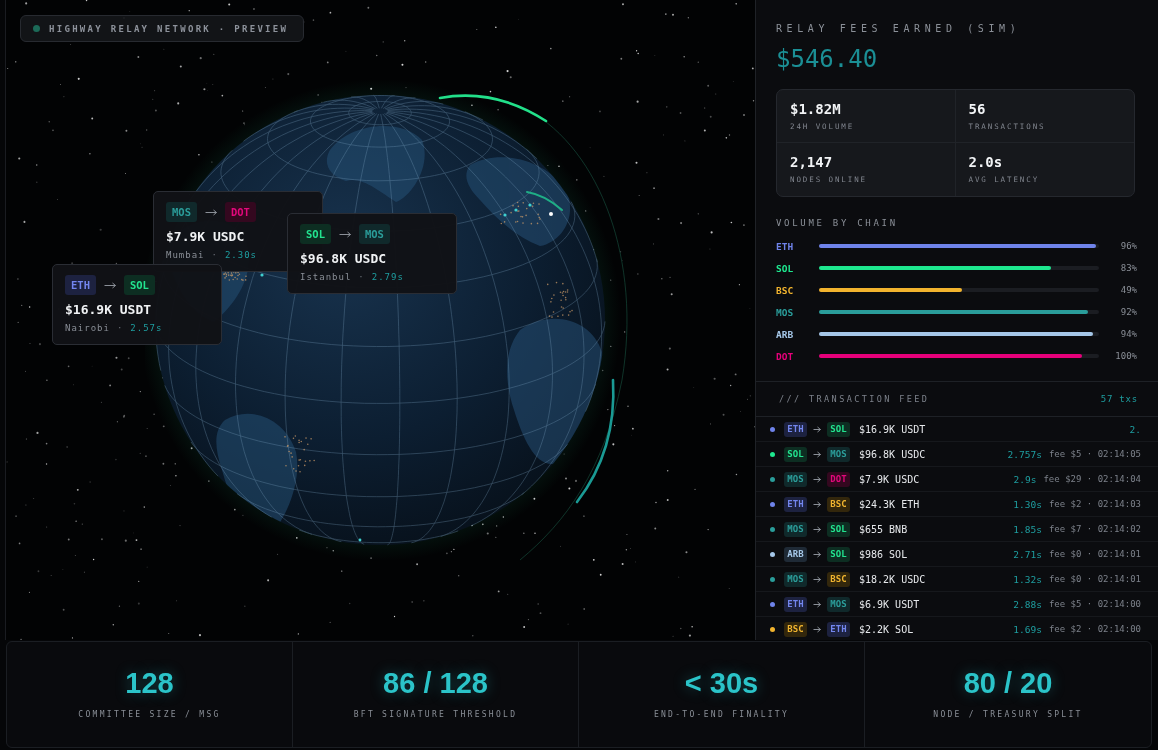  I want to click on transfer-amount: $6.9K USDT, so click(890, 604).